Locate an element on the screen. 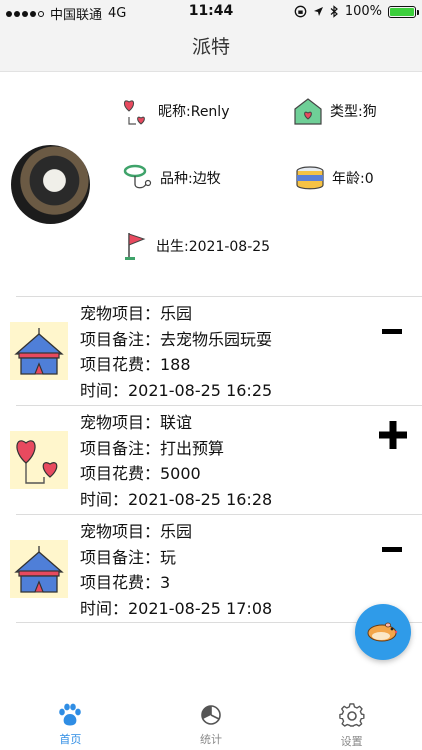  record-note: 项目备注：去宠物乐园玩耍 is located at coordinates (176, 339).